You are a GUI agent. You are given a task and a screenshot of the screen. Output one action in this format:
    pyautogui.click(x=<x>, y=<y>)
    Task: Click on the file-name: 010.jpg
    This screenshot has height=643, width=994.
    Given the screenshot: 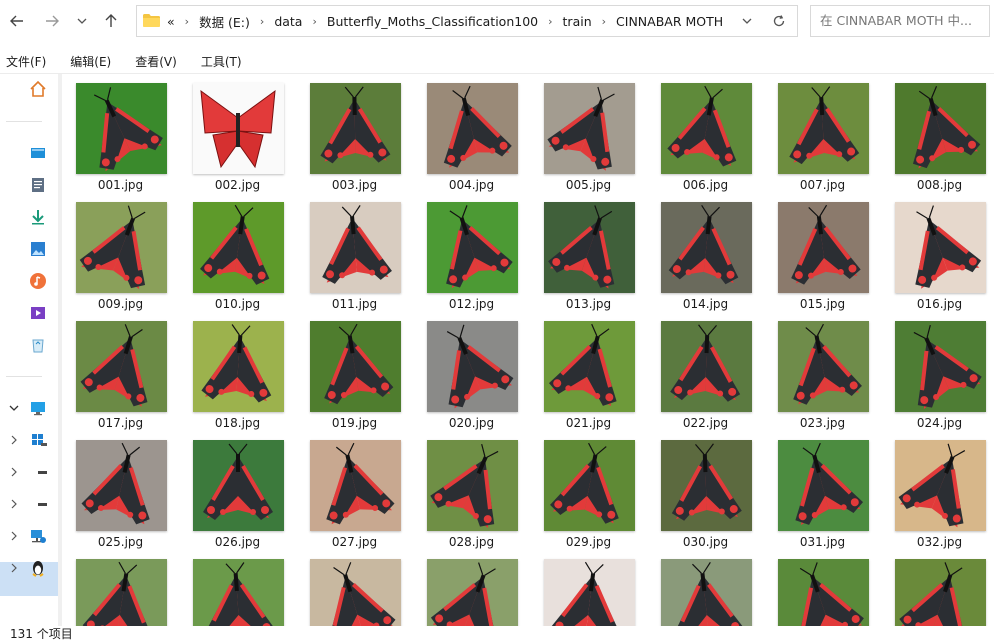 What is the action you would take?
    pyautogui.click(x=237, y=304)
    